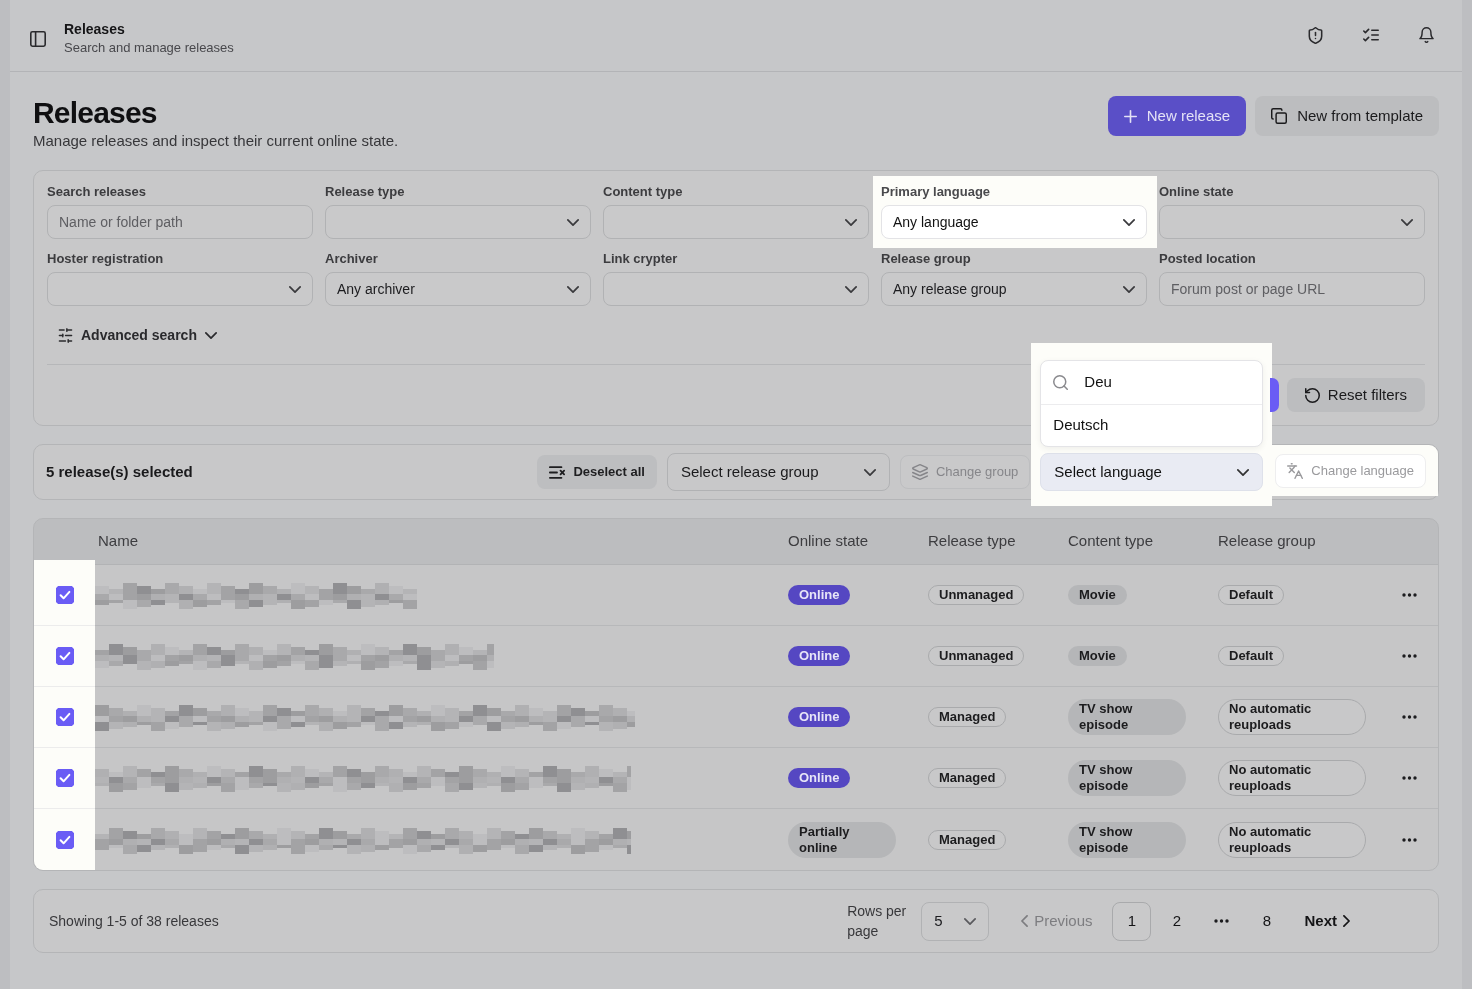 This screenshot has width=1472, height=989. What do you see at coordinates (641, 259) in the screenshot?
I see `field-label: Link crypter` at bounding box center [641, 259].